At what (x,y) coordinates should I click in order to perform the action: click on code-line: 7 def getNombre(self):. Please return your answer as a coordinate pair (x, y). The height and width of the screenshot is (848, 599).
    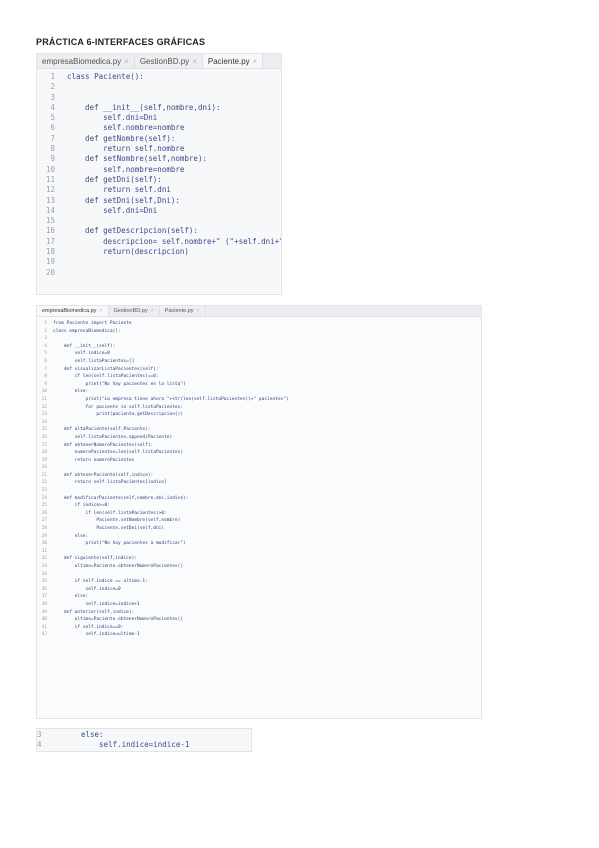
    Looking at the image, I should click on (159, 139).